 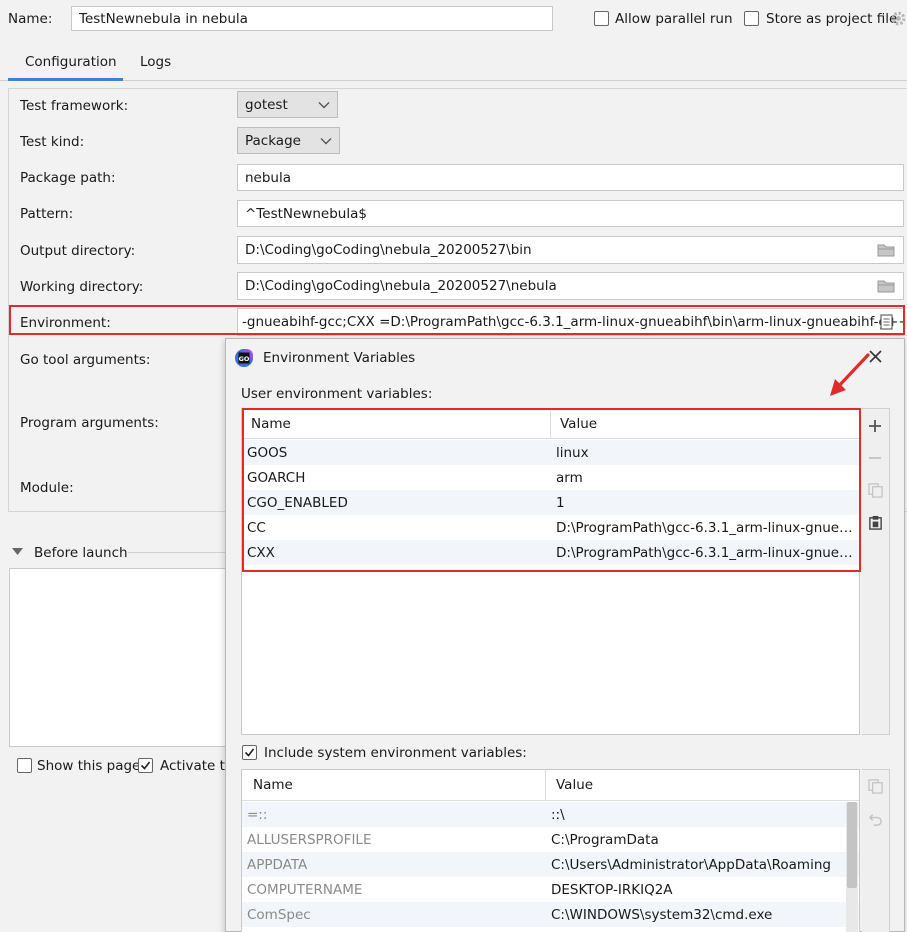 What do you see at coordinates (273, 140) in the screenshot?
I see `test-kind-value: Package` at bounding box center [273, 140].